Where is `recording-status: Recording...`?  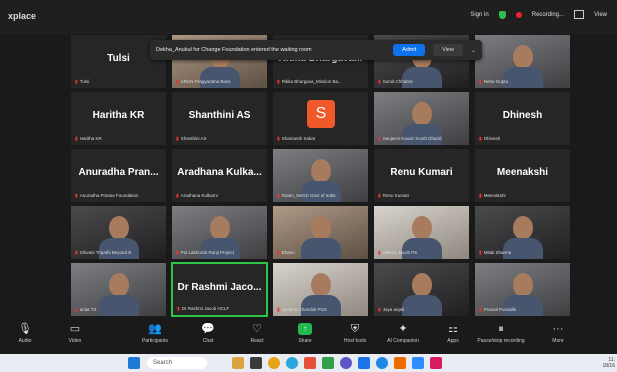 recording-status: Recording... is located at coordinates (548, 15).